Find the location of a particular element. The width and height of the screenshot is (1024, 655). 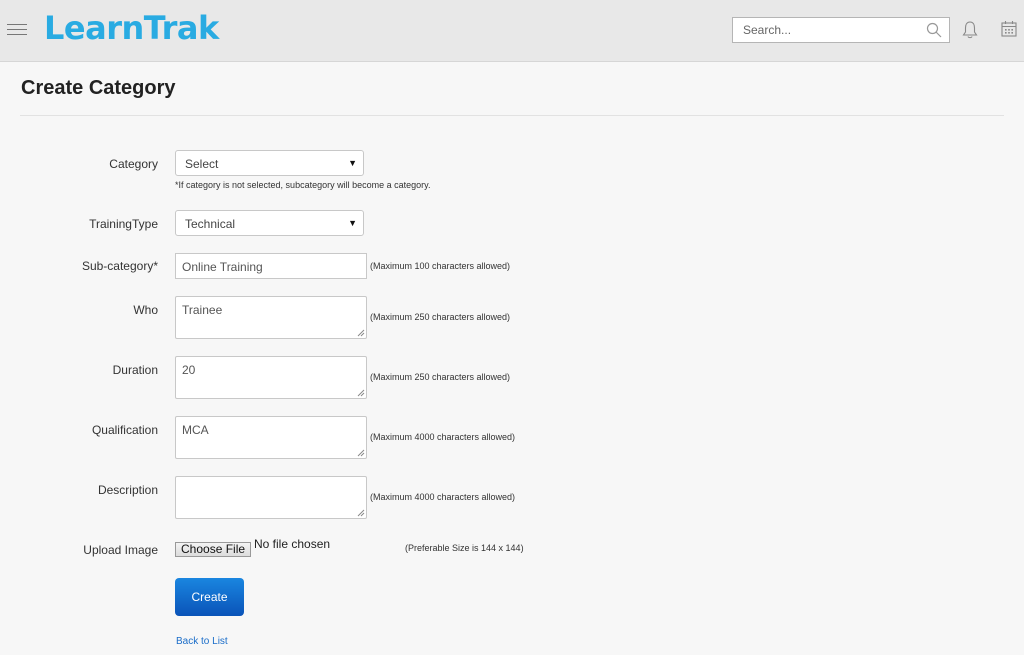

description-textarea is located at coordinates (271, 497).